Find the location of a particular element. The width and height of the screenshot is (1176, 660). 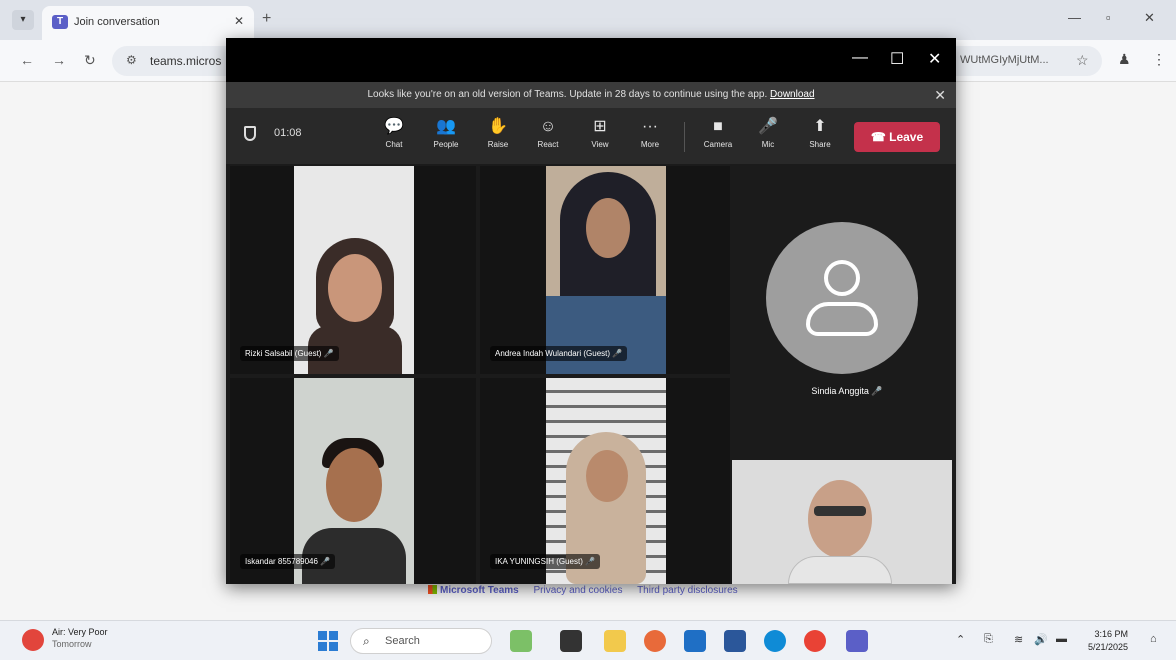

tab-search-button: ▾ is located at coordinates (23, 20).